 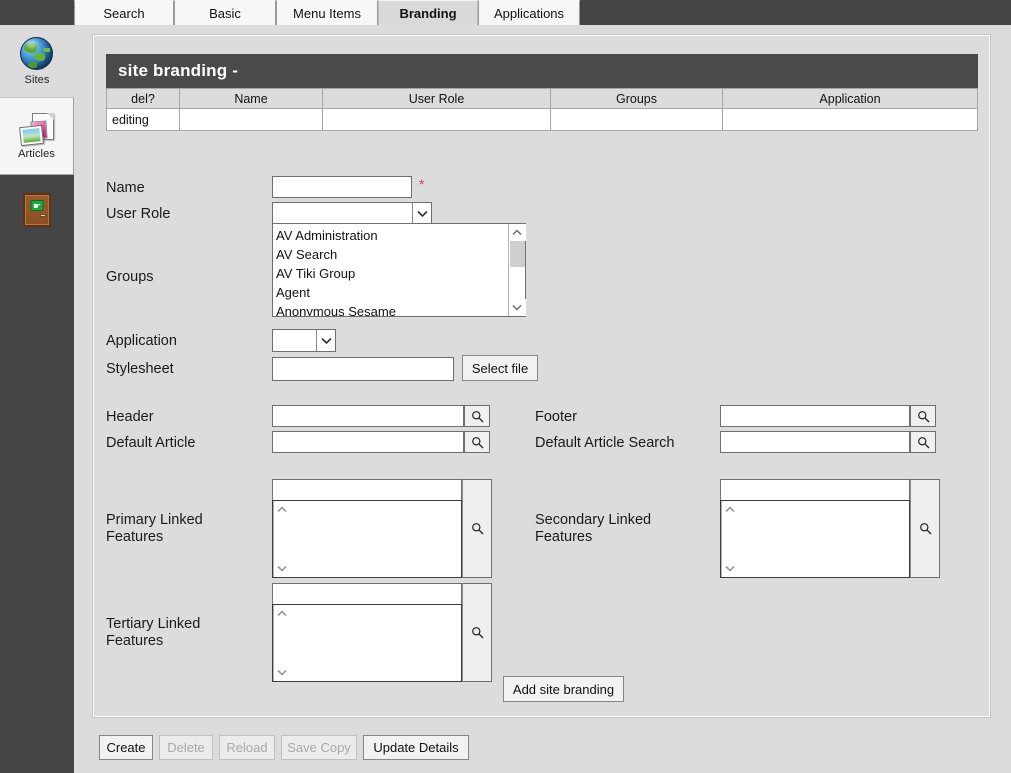 I want to click on chevron-down-icon, so click(x=325, y=340).